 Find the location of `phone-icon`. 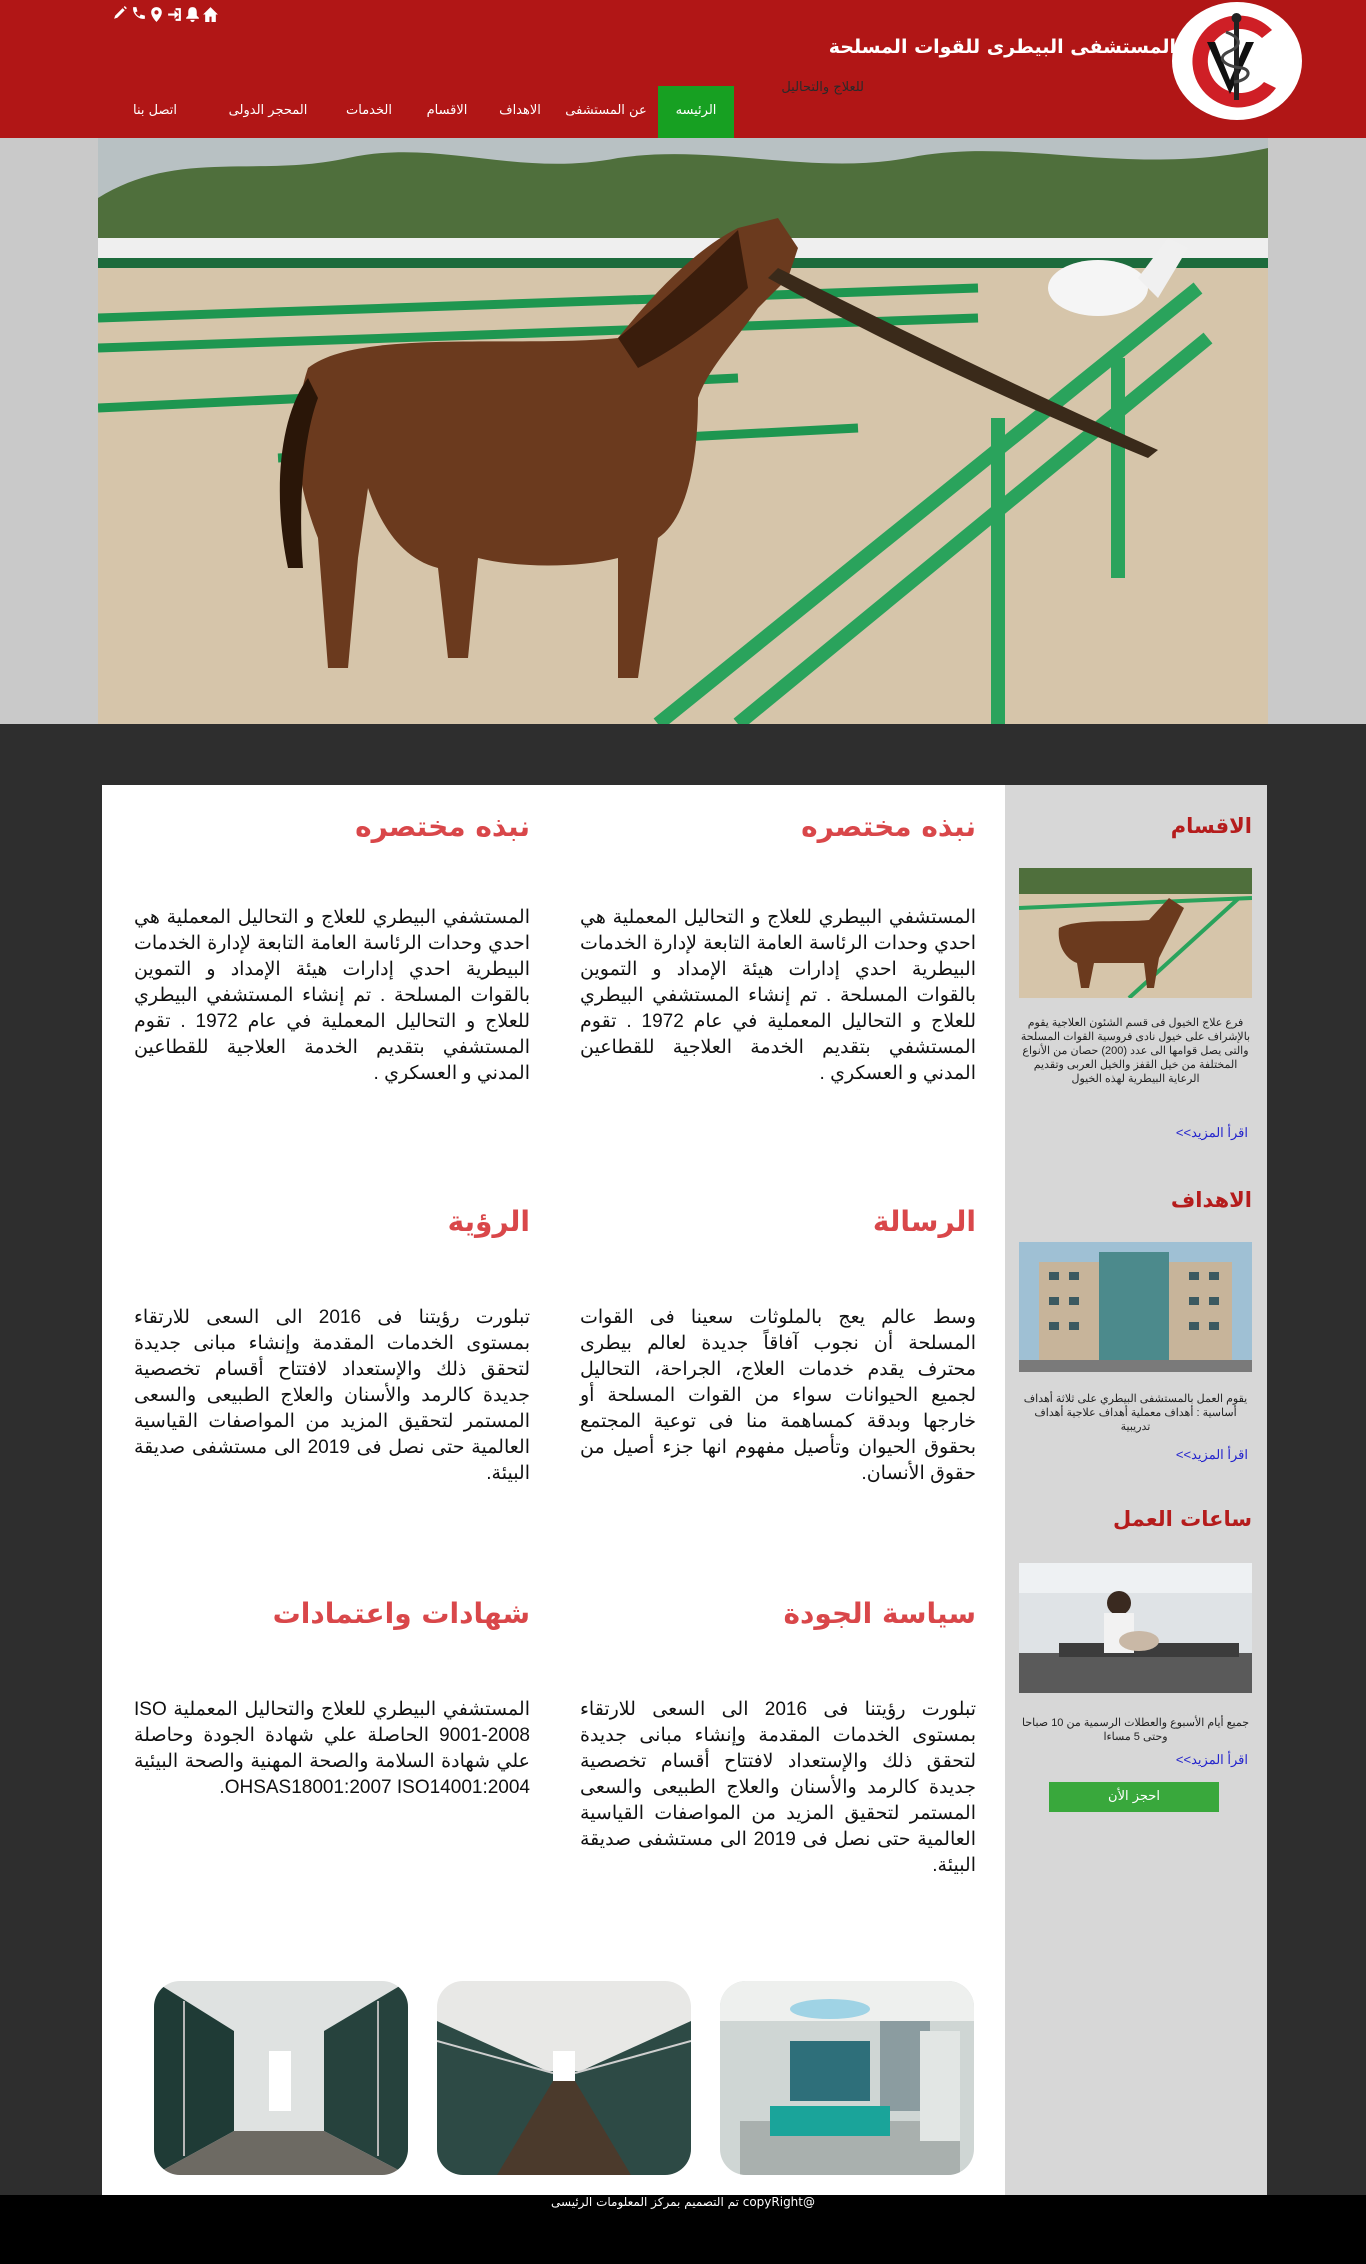

phone-icon is located at coordinates (138, 14).